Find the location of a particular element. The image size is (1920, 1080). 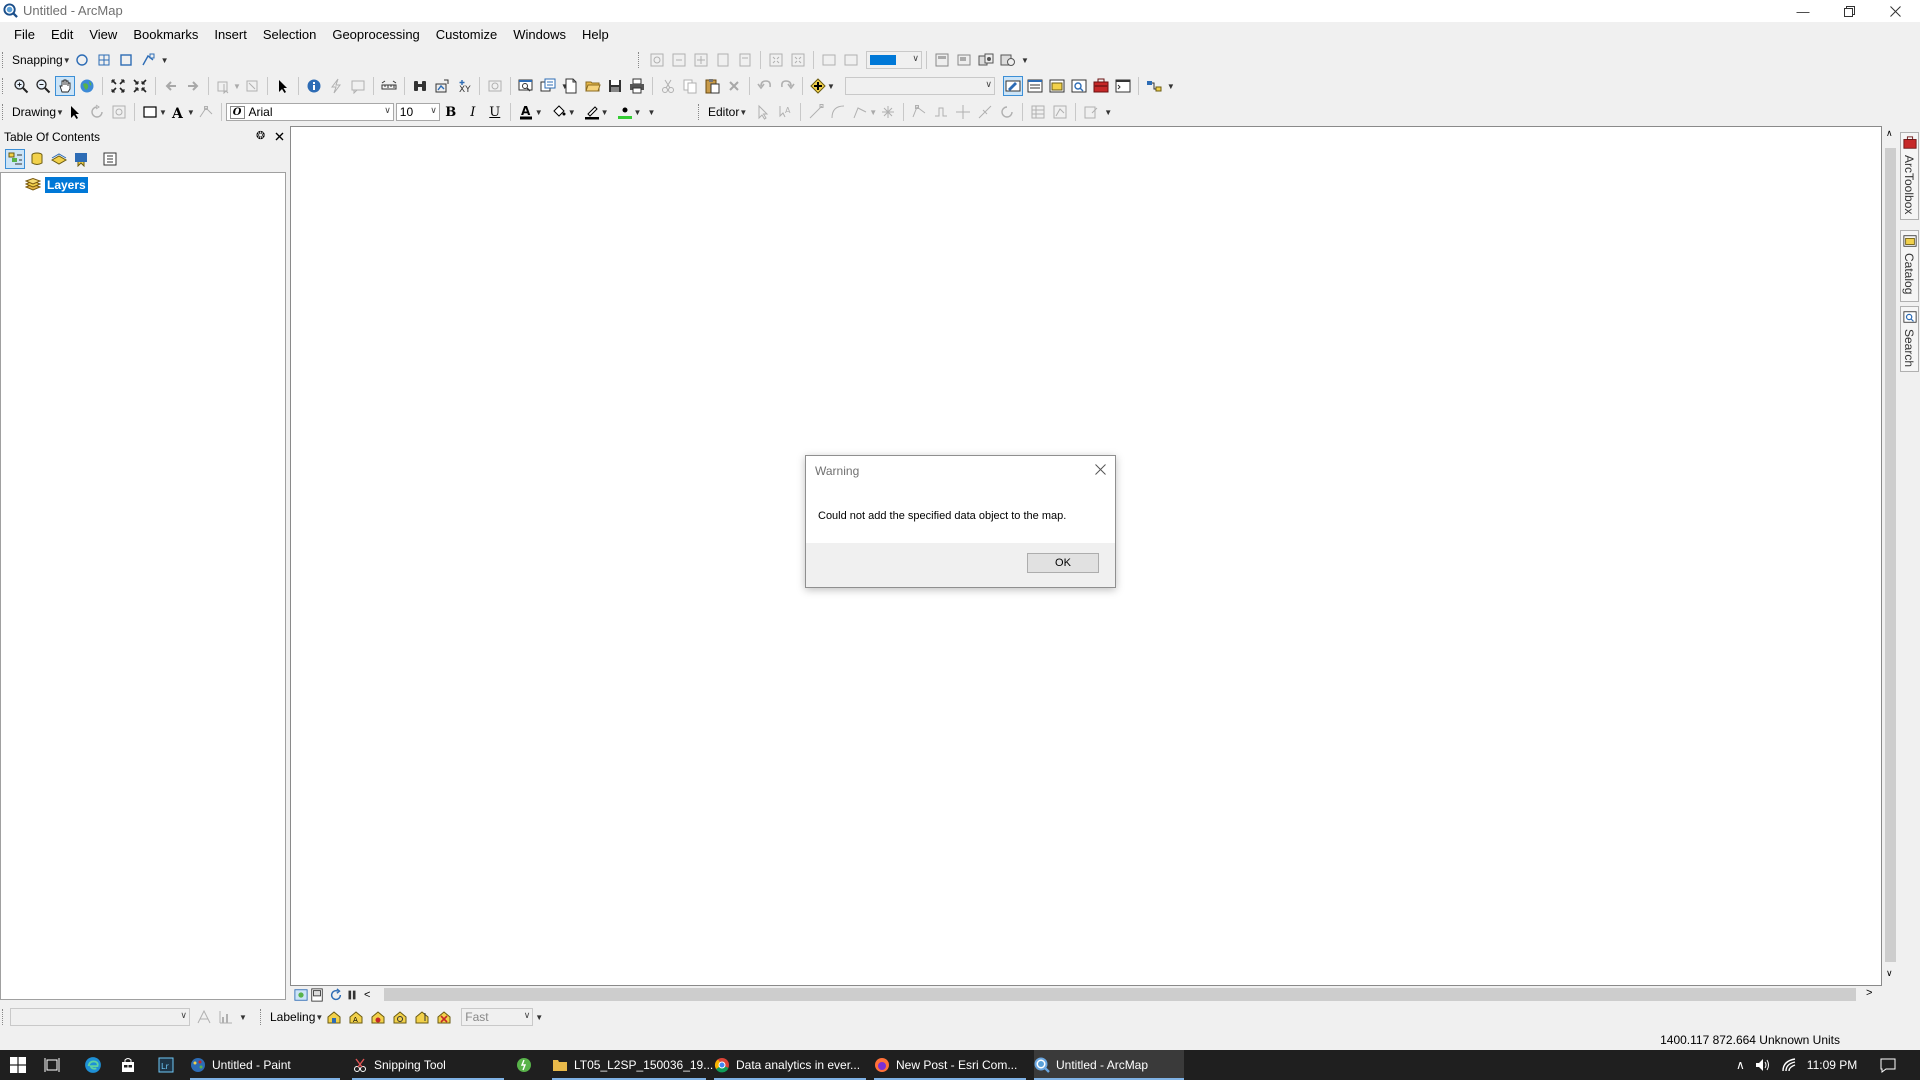

data-driven-pages-button is located at coordinates (1008, 60).